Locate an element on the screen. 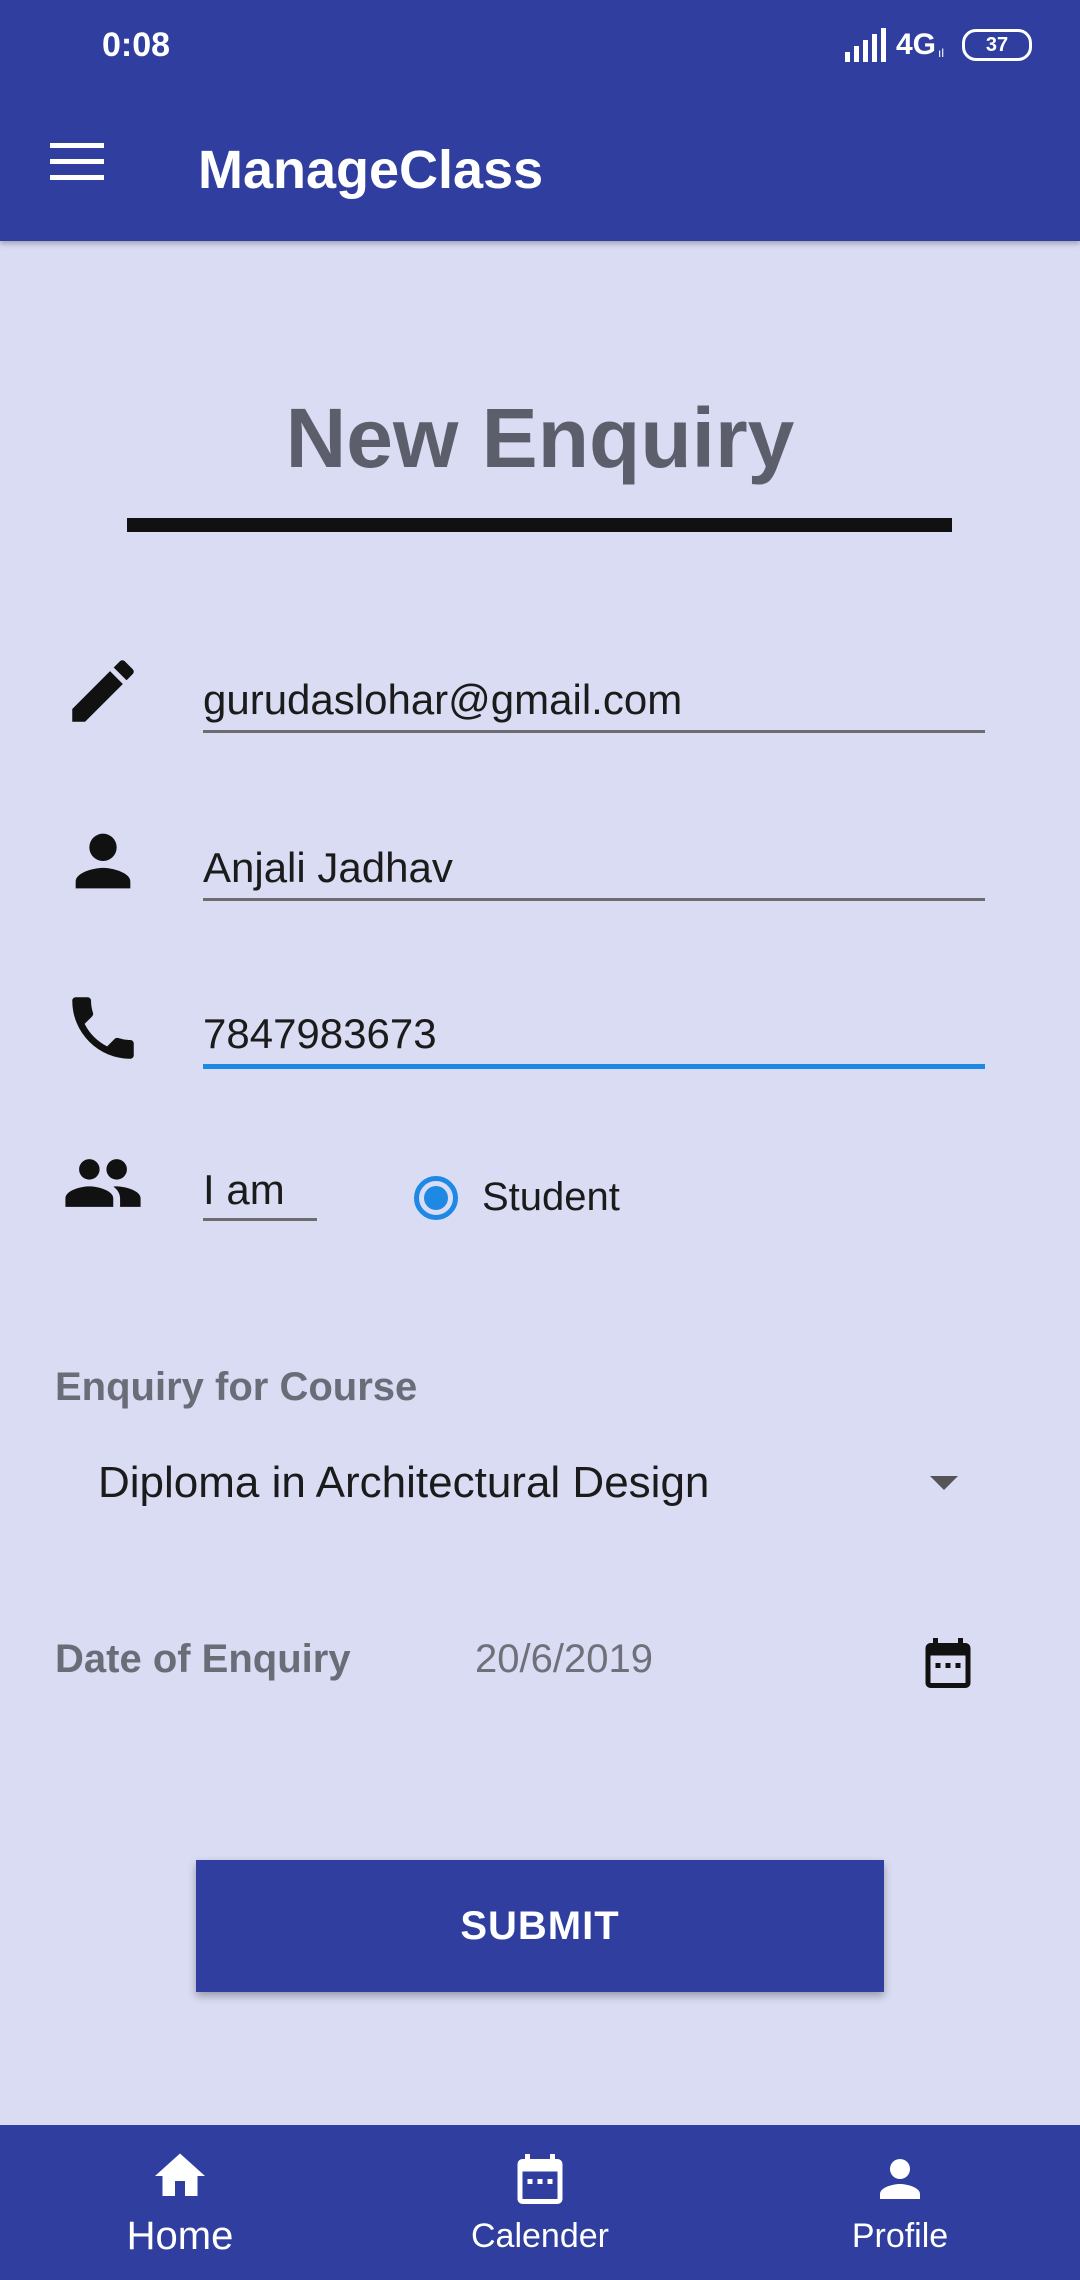 The image size is (1080, 2280). email-field is located at coordinates (594, 701).